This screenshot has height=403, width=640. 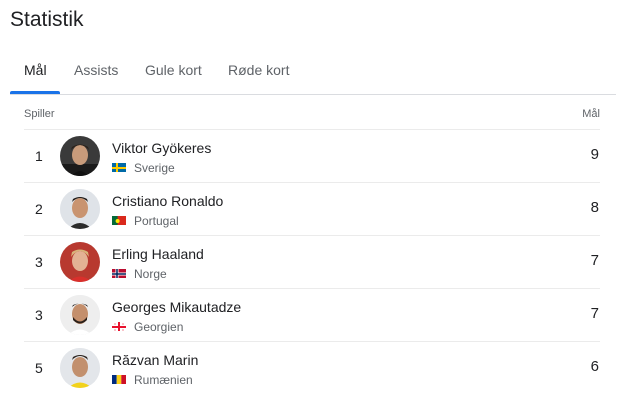 I want to click on player-rank: 1, so click(x=39, y=156).